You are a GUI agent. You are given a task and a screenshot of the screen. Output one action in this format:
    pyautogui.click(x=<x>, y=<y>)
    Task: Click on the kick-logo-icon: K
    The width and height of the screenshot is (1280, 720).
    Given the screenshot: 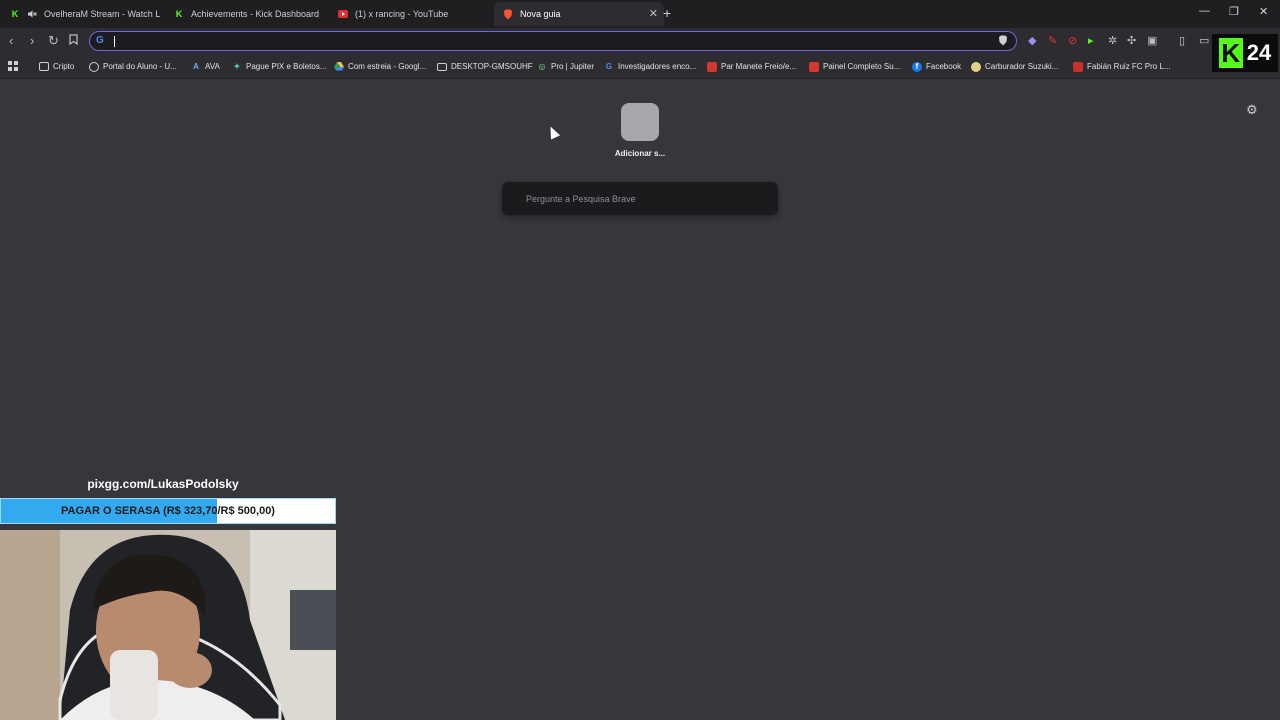 What is the action you would take?
    pyautogui.click(x=1230, y=53)
    